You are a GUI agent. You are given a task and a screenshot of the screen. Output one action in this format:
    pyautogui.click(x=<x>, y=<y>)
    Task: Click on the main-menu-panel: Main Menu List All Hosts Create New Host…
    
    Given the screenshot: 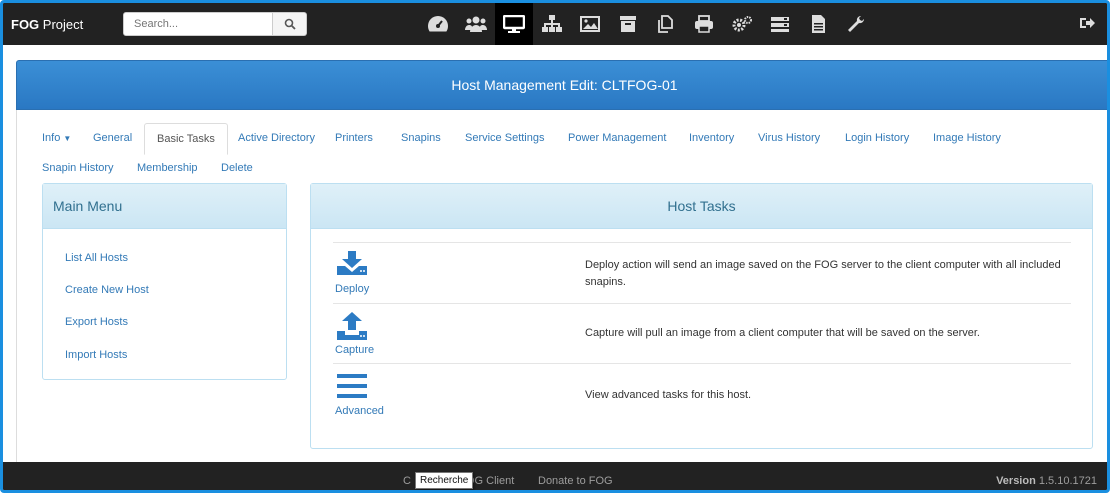 What is the action you would take?
    pyautogui.click(x=164, y=281)
    